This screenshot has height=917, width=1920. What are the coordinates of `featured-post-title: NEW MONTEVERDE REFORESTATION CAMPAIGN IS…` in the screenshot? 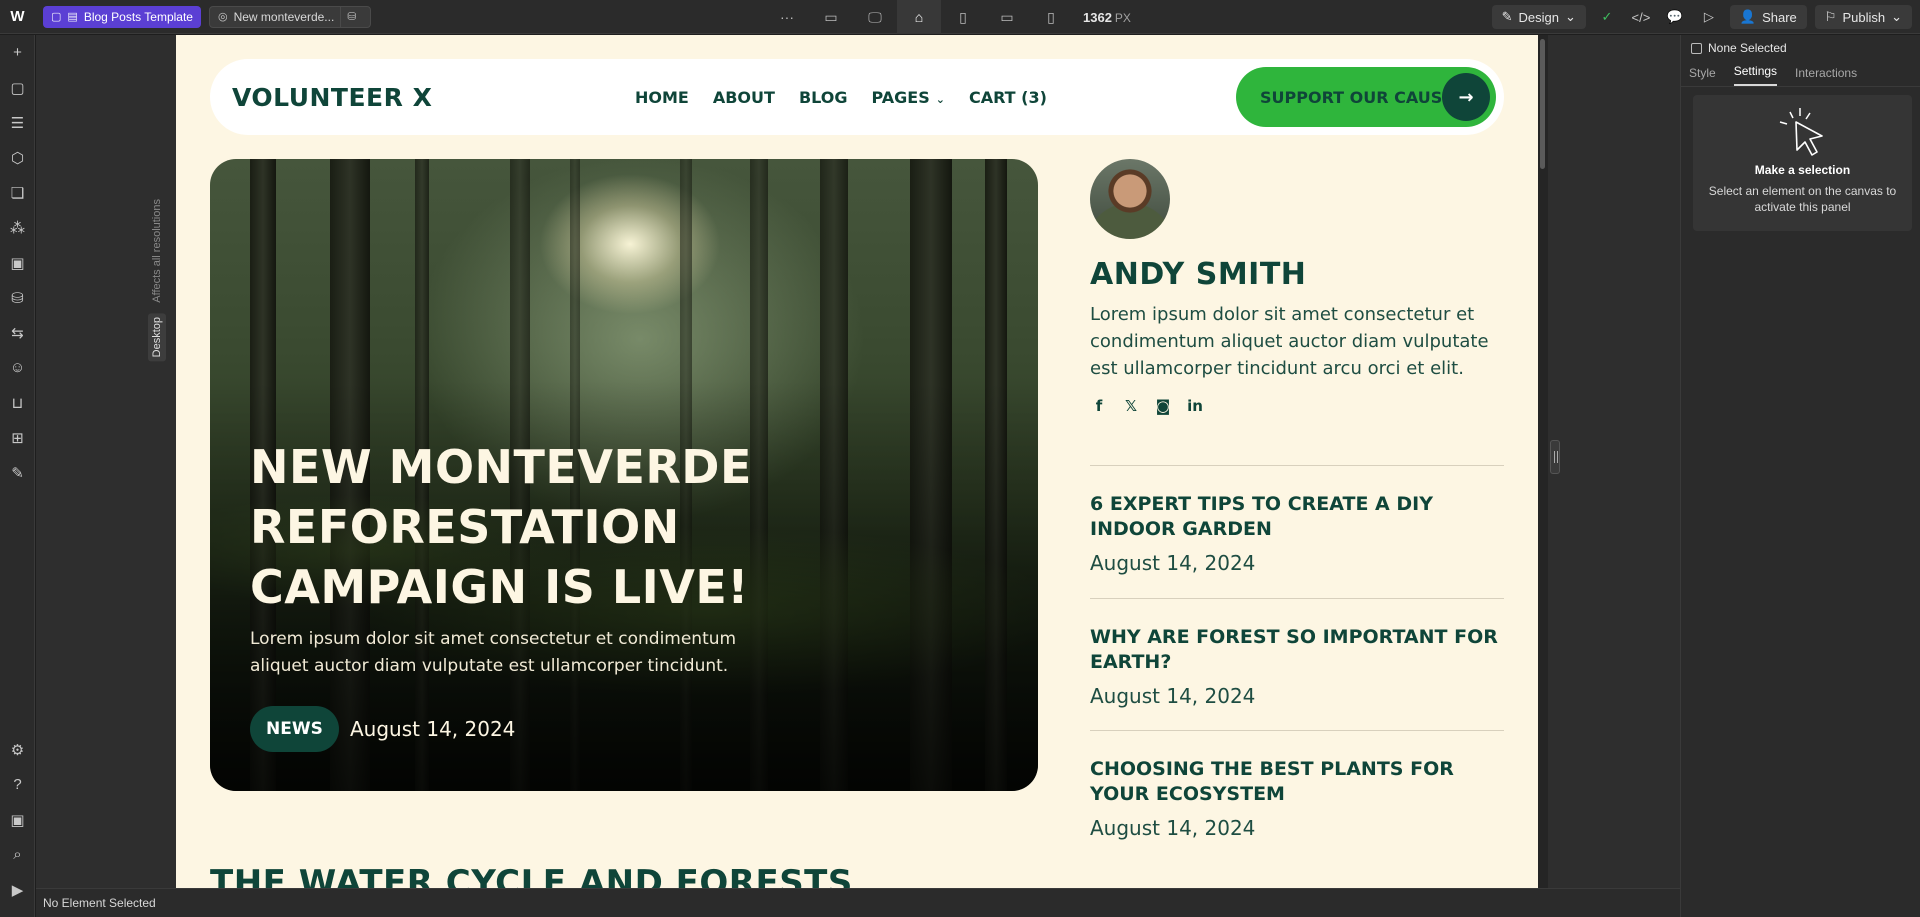 It's located at (530, 527).